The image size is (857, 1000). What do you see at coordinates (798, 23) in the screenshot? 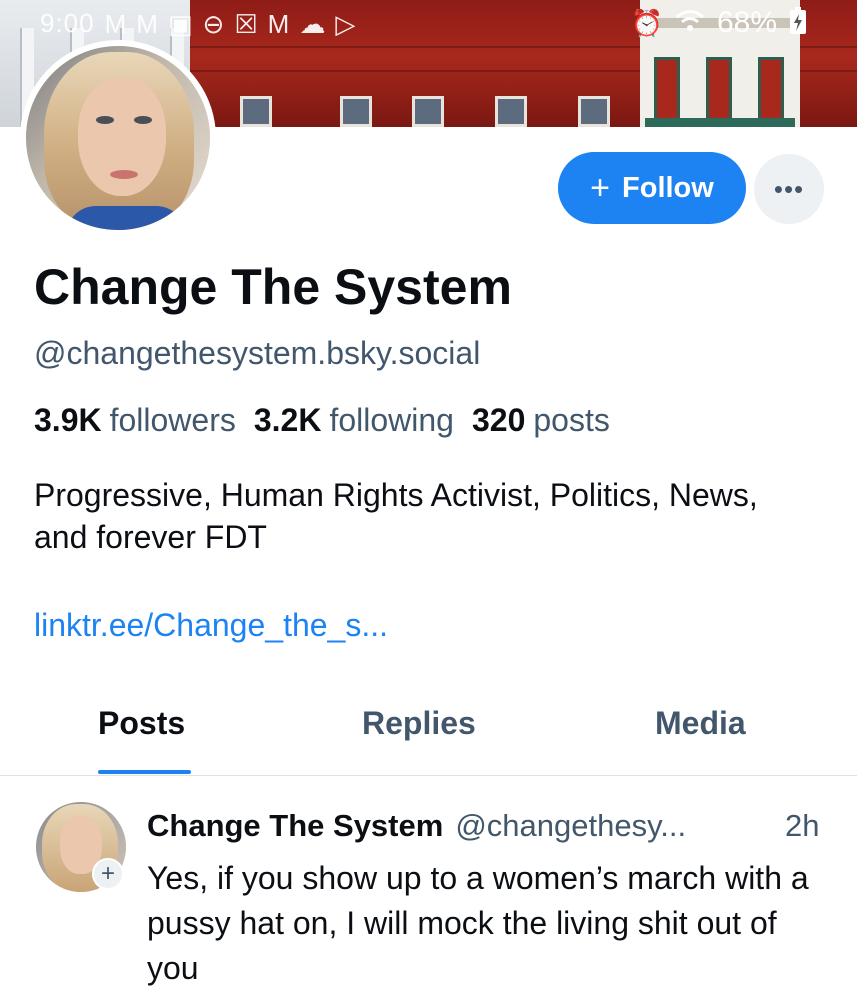
I see `battery-charging-icon` at bounding box center [798, 23].